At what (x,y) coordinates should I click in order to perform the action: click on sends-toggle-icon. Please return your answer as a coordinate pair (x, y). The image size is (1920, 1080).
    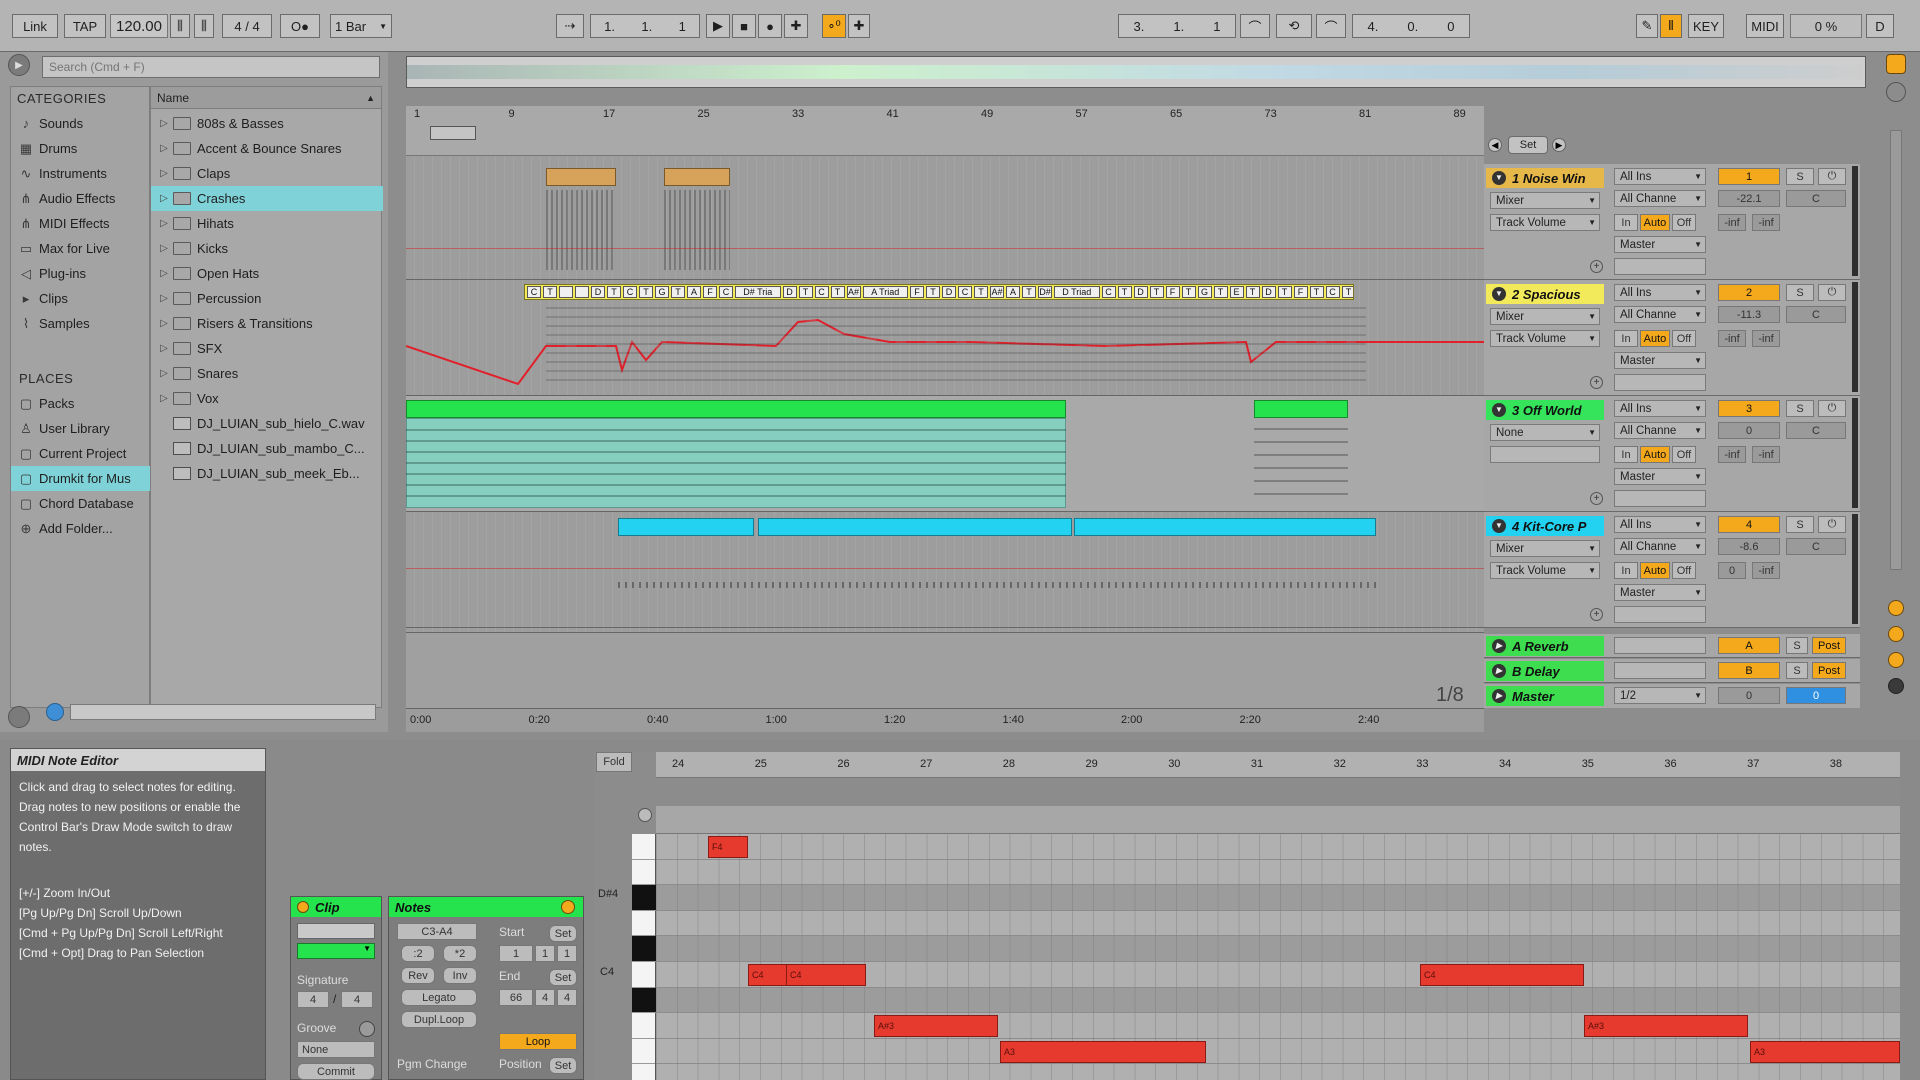
    Looking at the image, I should click on (1896, 608).